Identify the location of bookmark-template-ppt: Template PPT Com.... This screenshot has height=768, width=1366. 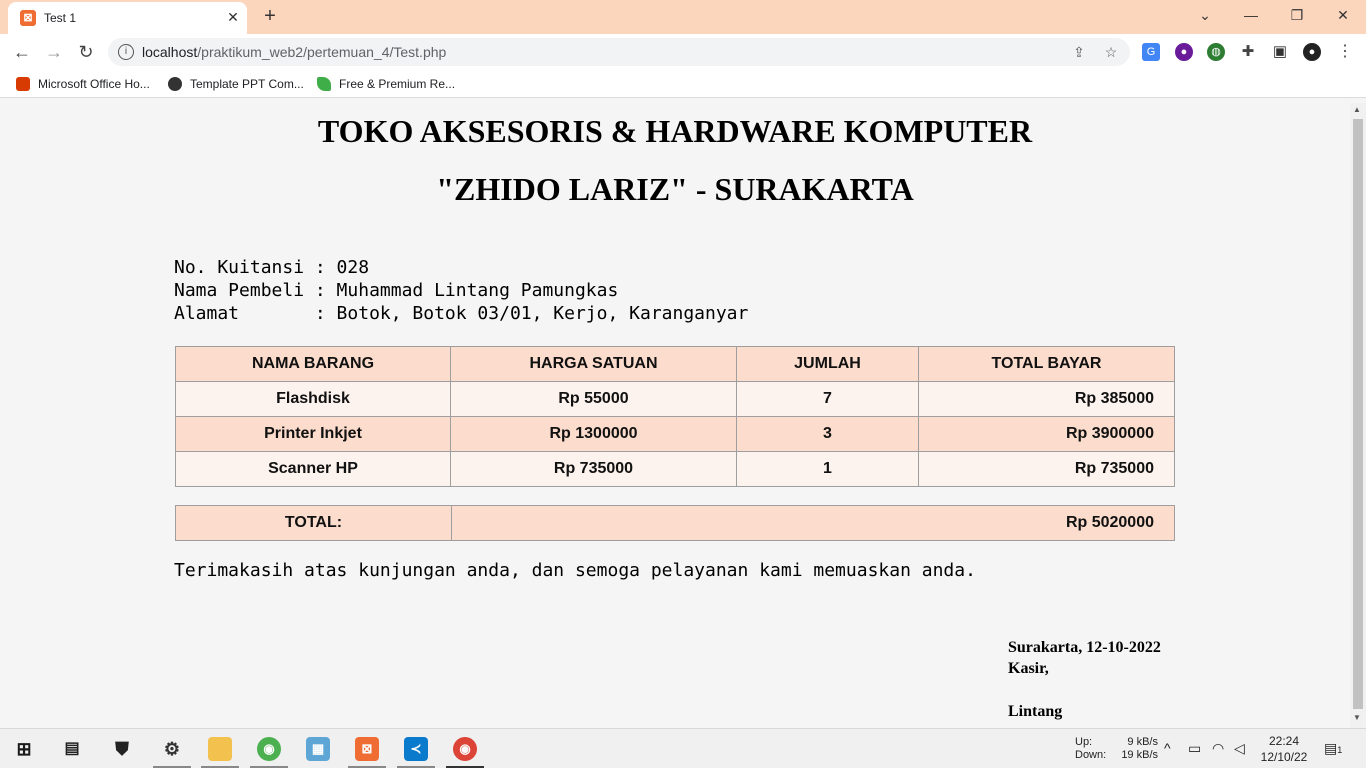
(236, 84).